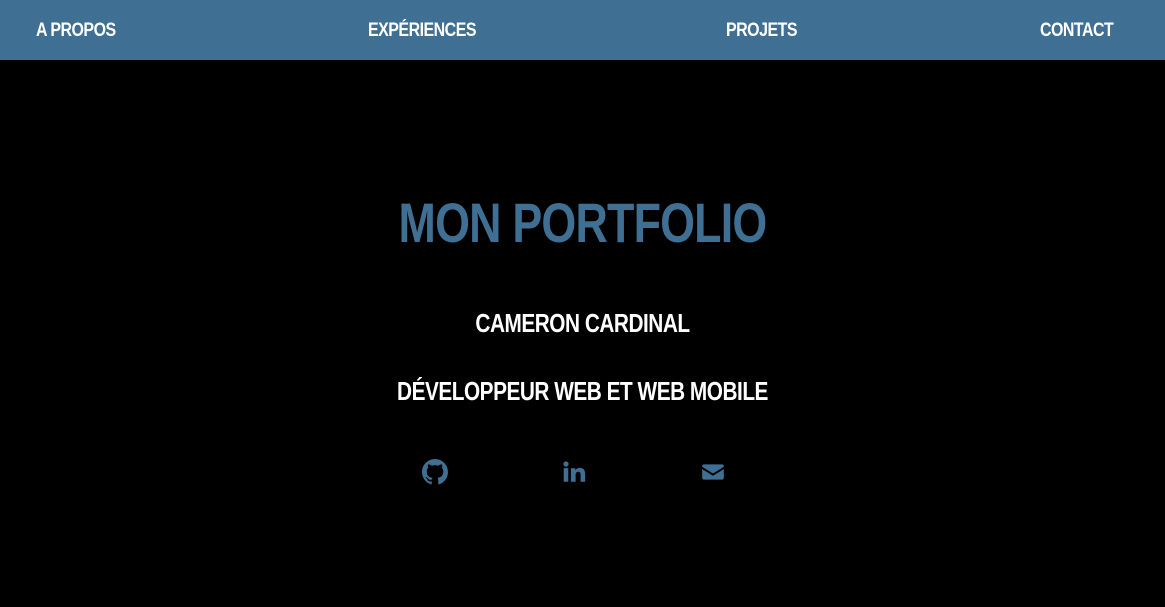  Describe the element at coordinates (422, 30) in the screenshot. I see `nav-link-experiences: EXPÉRIENCES` at that location.